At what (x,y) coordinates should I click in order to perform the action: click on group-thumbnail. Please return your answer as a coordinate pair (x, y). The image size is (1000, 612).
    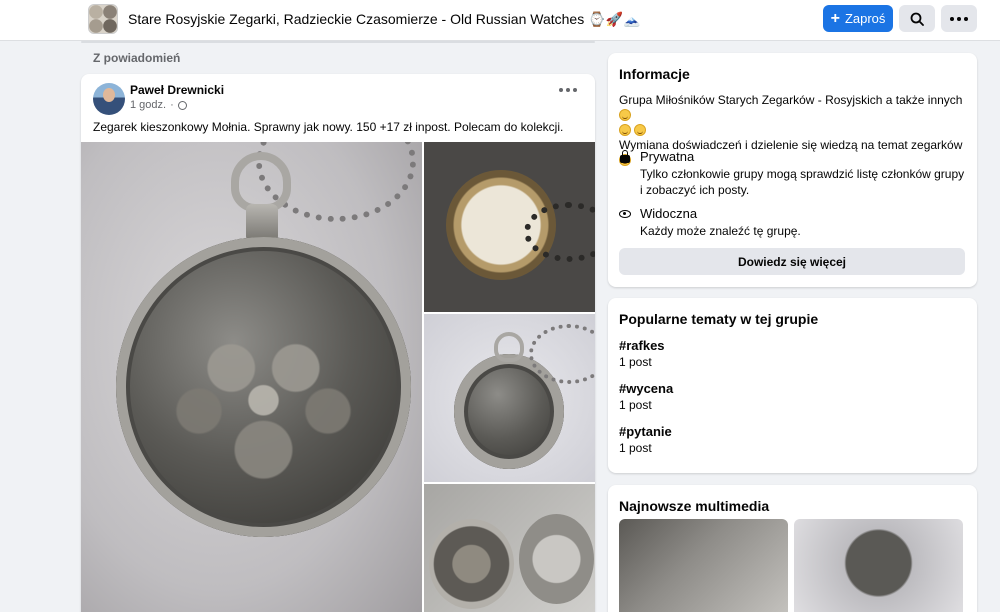
    Looking at the image, I should click on (103, 19).